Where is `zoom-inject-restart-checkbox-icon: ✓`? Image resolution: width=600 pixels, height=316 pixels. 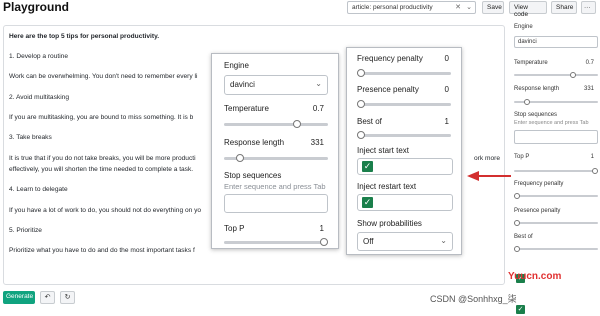 zoom-inject-restart-checkbox-icon: ✓ is located at coordinates (367, 202).